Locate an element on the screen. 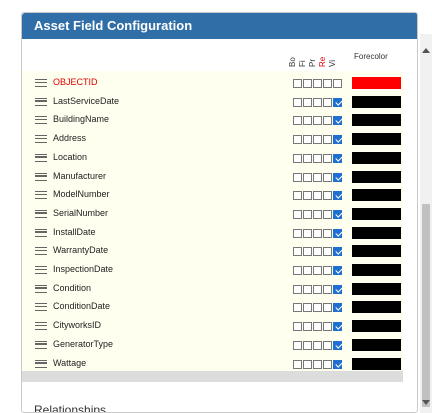 Image resolution: width=432 pixels, height=413 pixels. field-row: InstallDate is located at coordinates (212, 233).